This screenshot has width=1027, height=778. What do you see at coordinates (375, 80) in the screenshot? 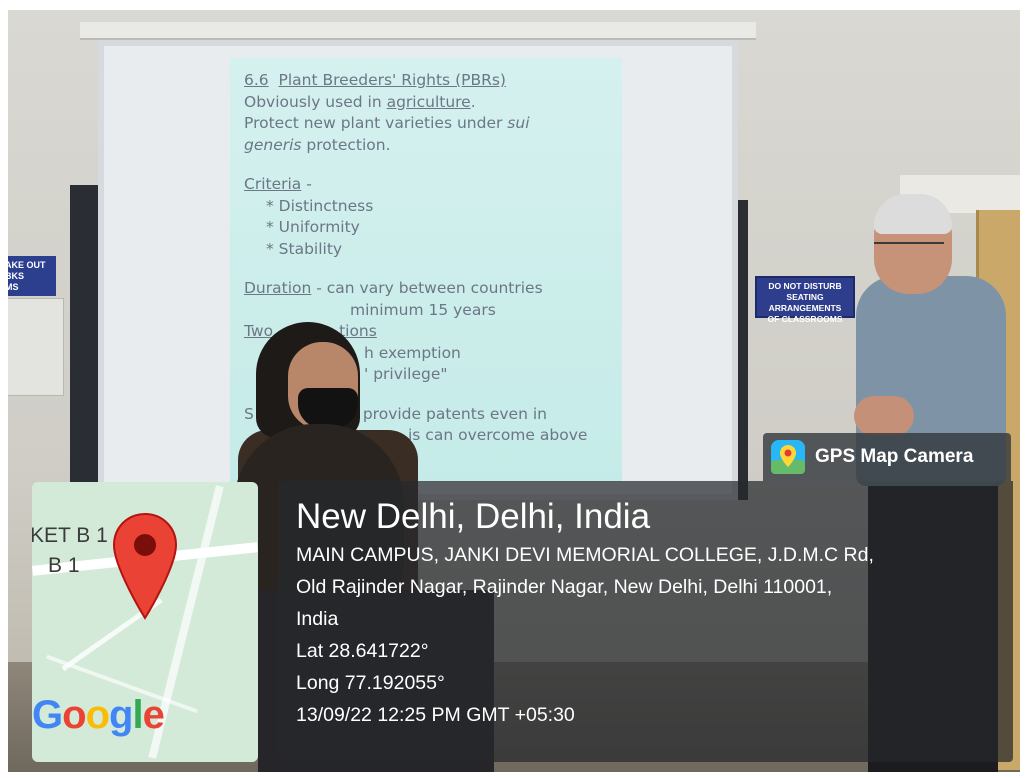
I see `slide-heading: 6.6 Plant Breeders' Rights (PBRs)` at bounding box center [375, 80].